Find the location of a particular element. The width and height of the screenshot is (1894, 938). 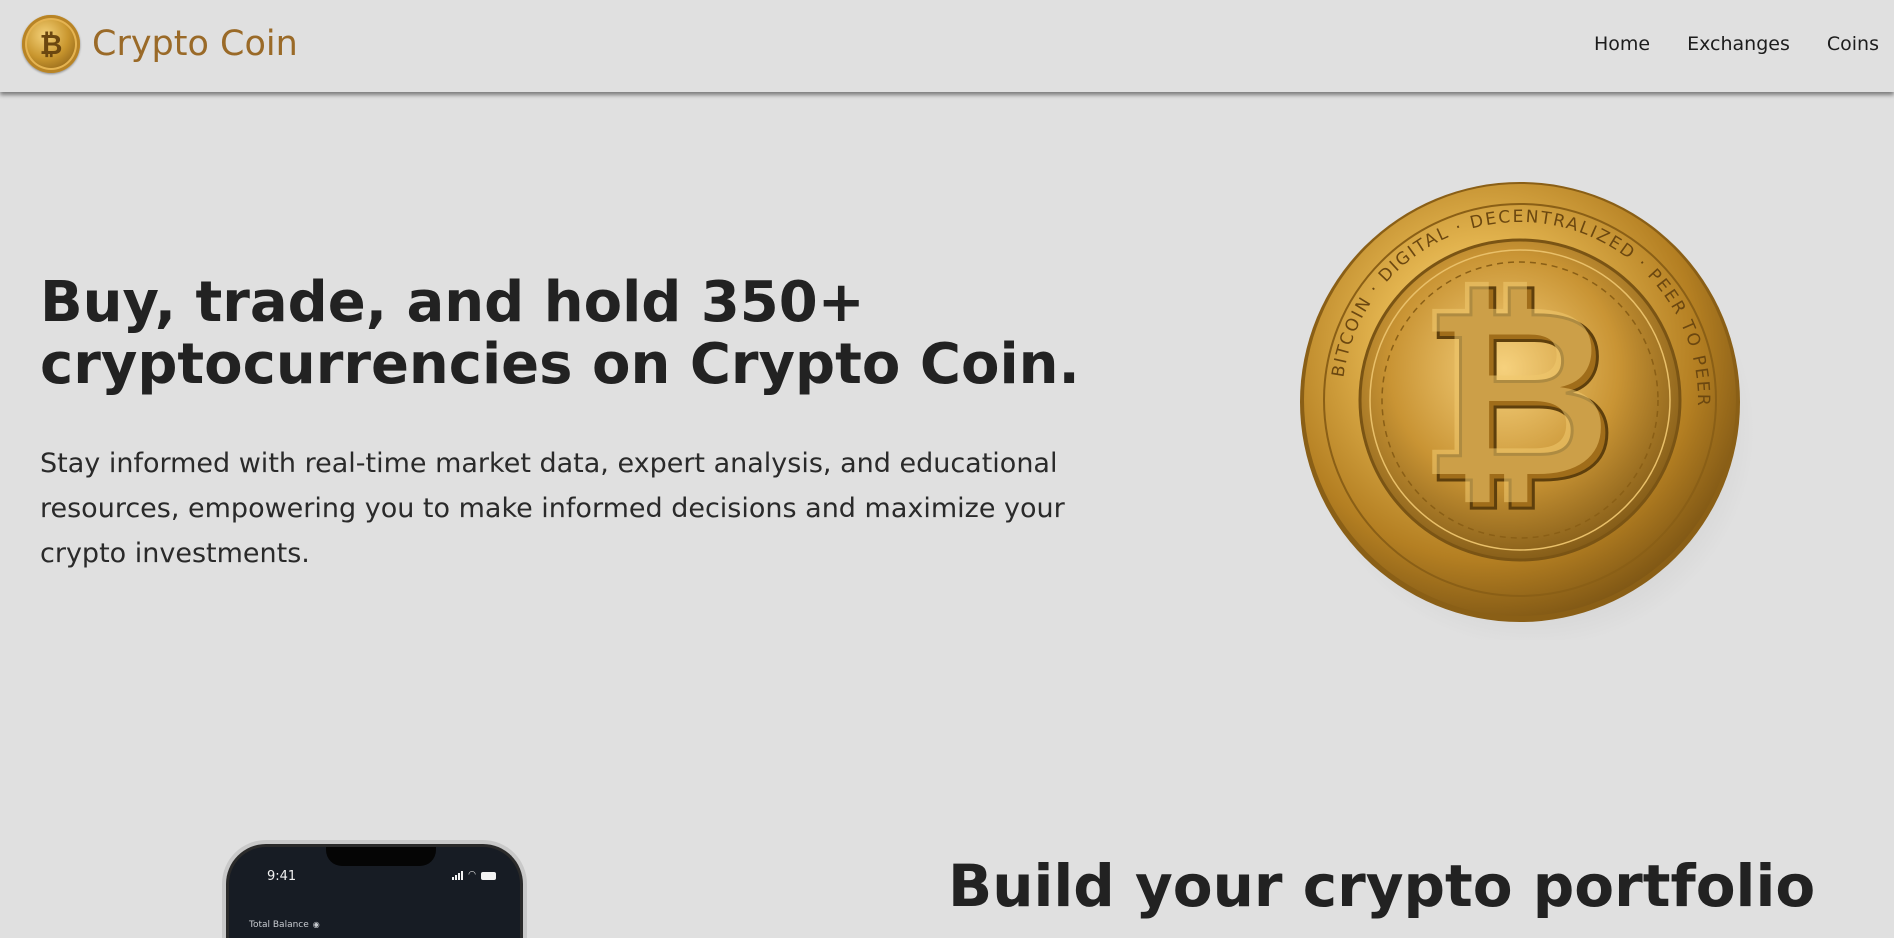

phone-screen: 9:41 ◠ Total Balance ◉ is located at coordinates (374, 891).